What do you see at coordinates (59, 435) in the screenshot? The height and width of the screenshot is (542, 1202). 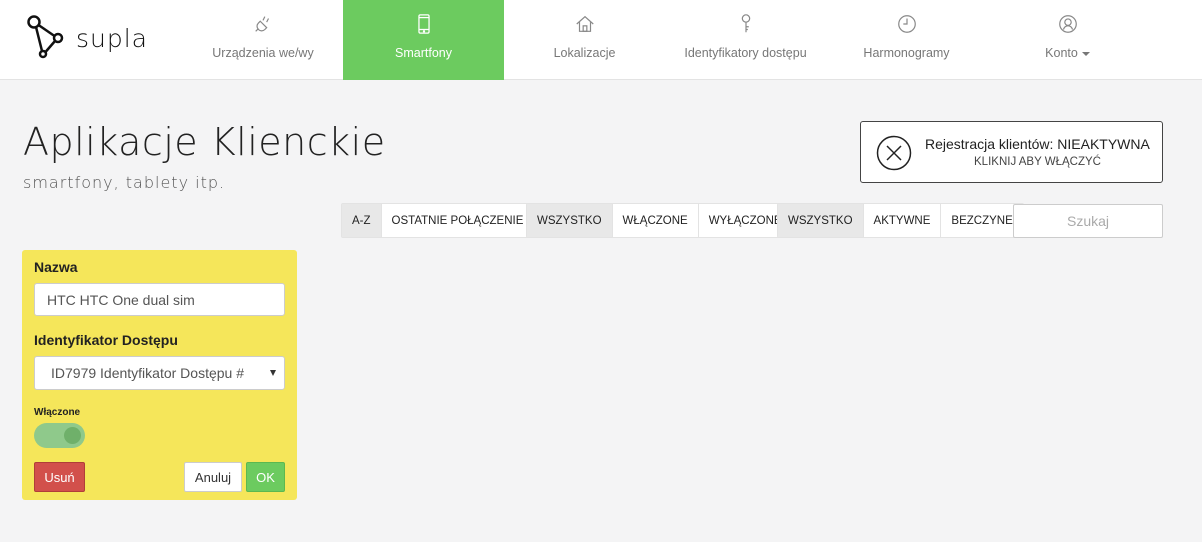 I see `enabled-toggle` at bounding box center [59, 435].